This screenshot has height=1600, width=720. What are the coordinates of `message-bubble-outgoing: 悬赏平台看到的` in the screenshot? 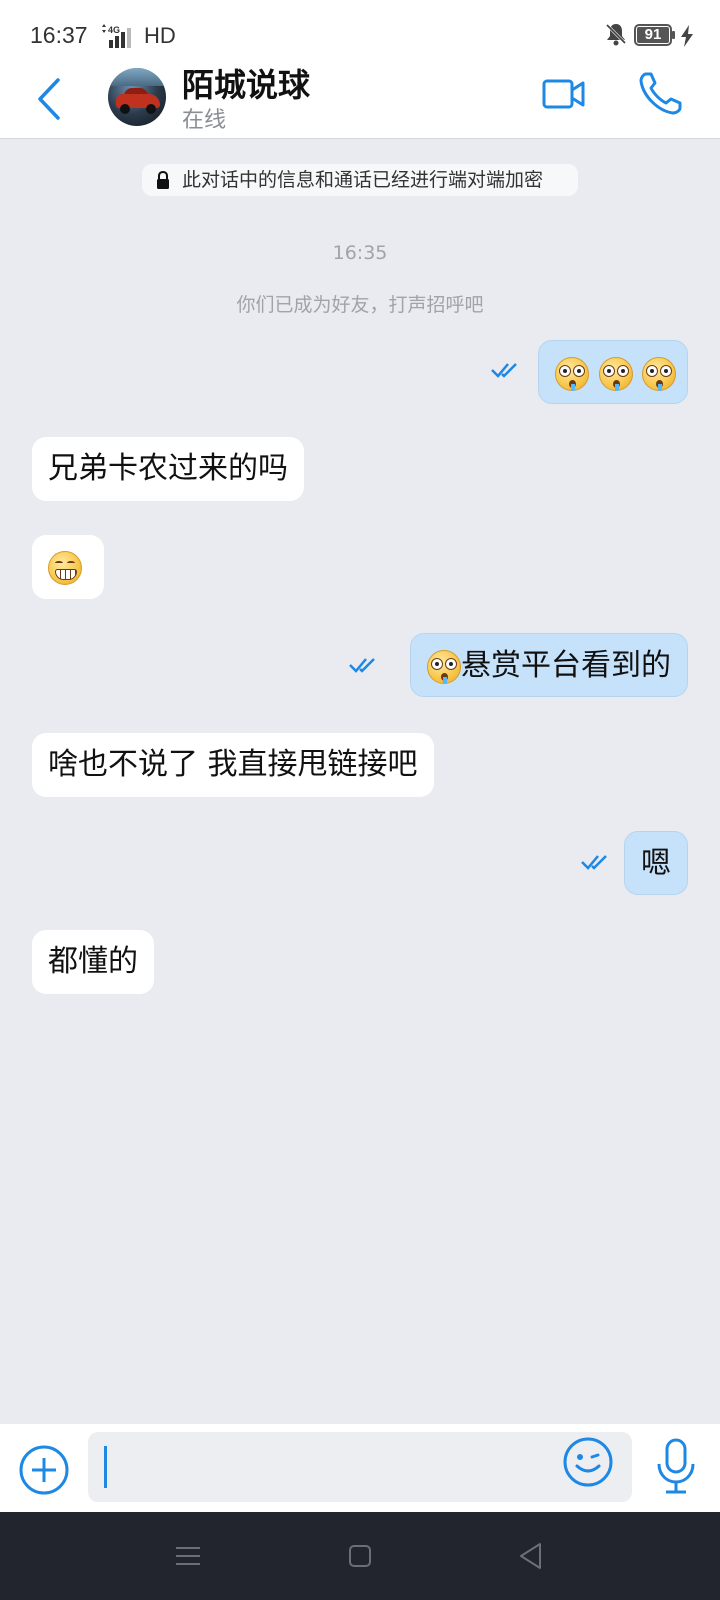 It's located at (549, 665).